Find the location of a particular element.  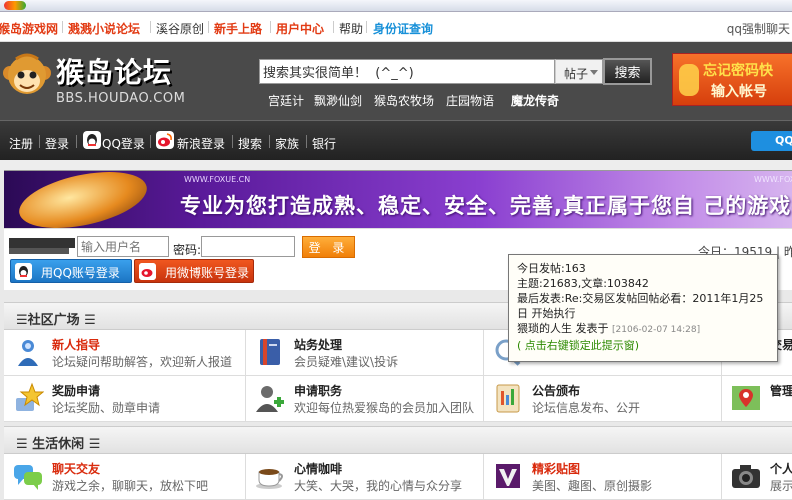

forum-name: 个人 is located at coordinates (781, 469).